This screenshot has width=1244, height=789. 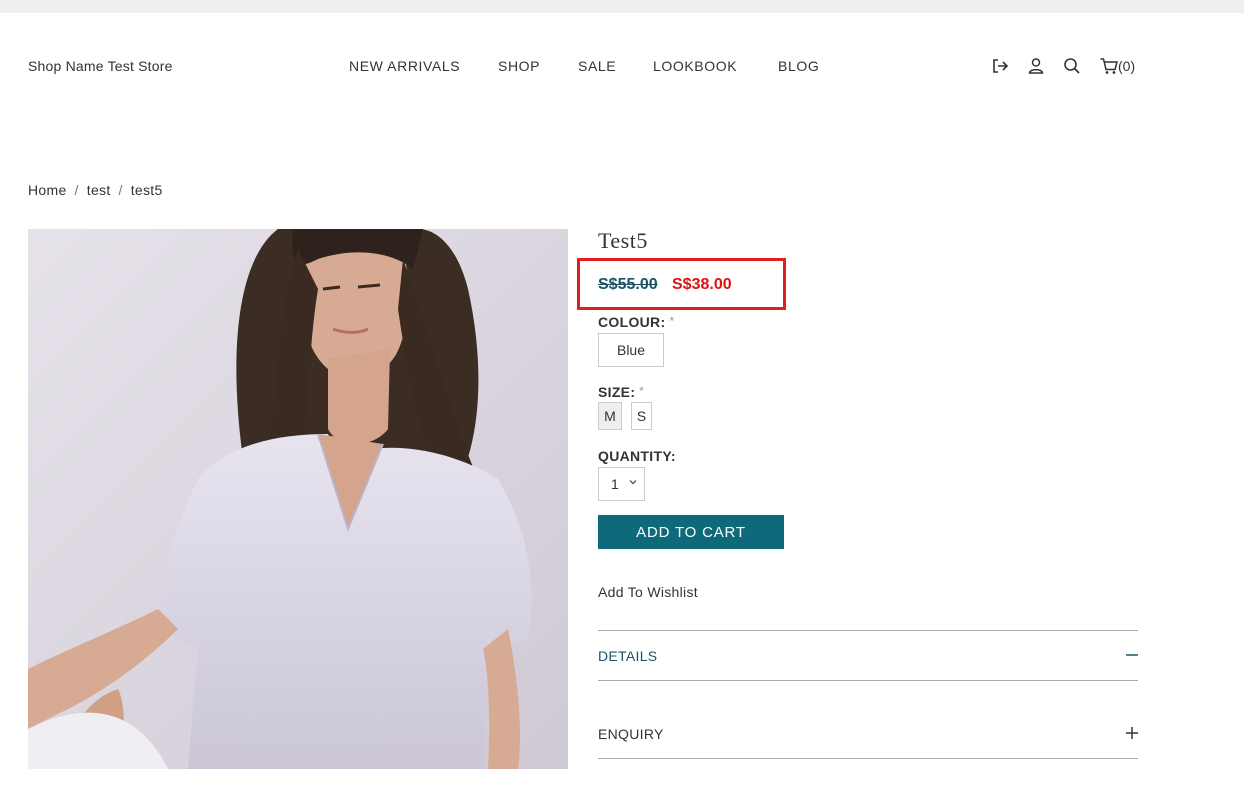 I want to click on breadcrumb: Home / test / test5, so click(x=95, y=190).